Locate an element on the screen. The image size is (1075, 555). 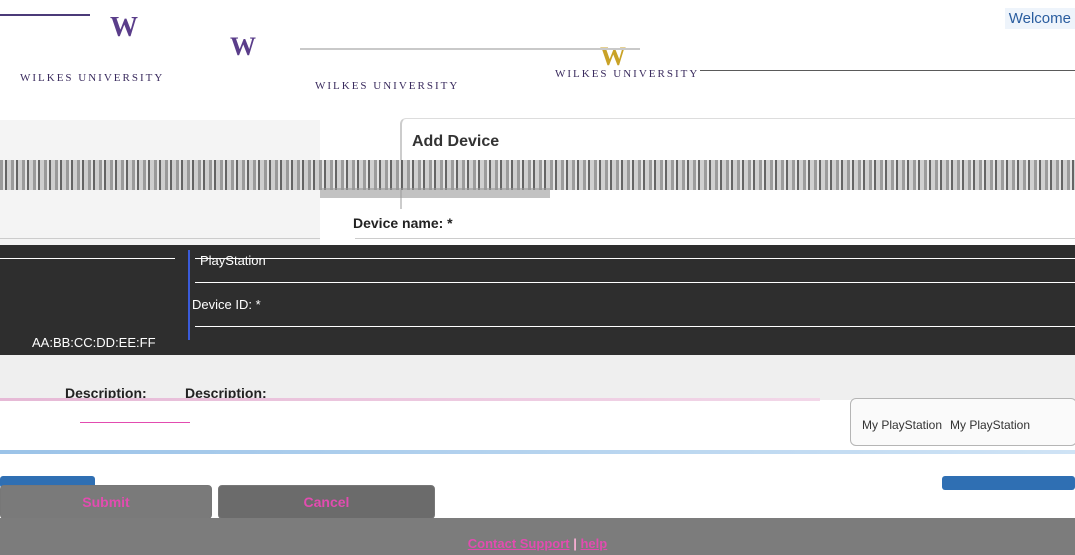
description-value-duplicate: My PlayStation is located at coordinates (990, 425).